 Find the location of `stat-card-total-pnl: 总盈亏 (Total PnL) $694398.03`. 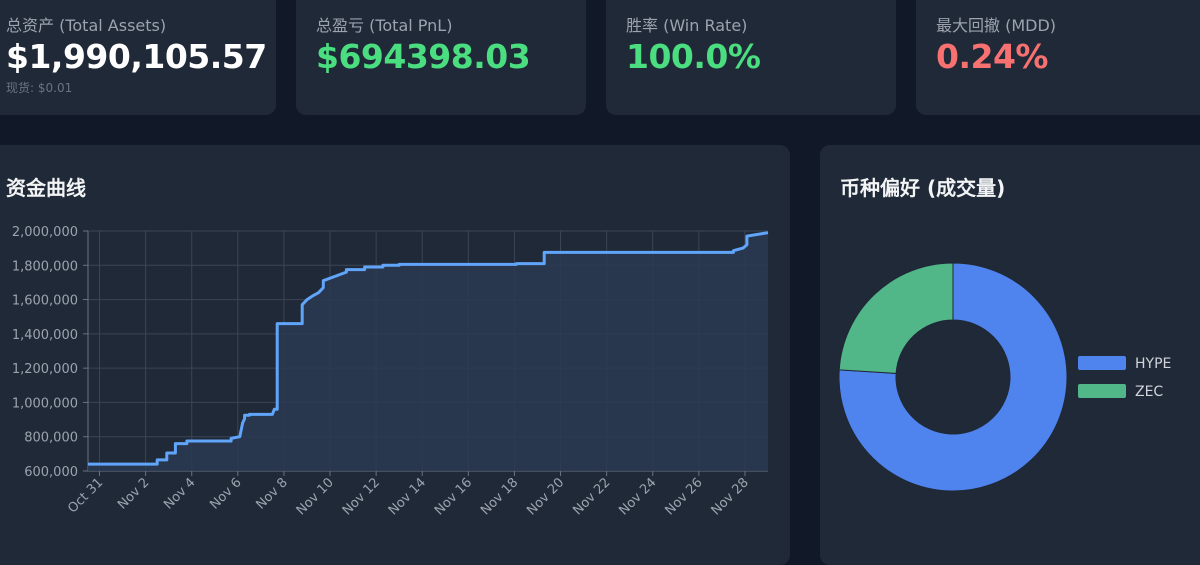

stat-card-total-pnl: 总盈亏 (Total PnL) $694398.03 is located at coordinates (441, 57).